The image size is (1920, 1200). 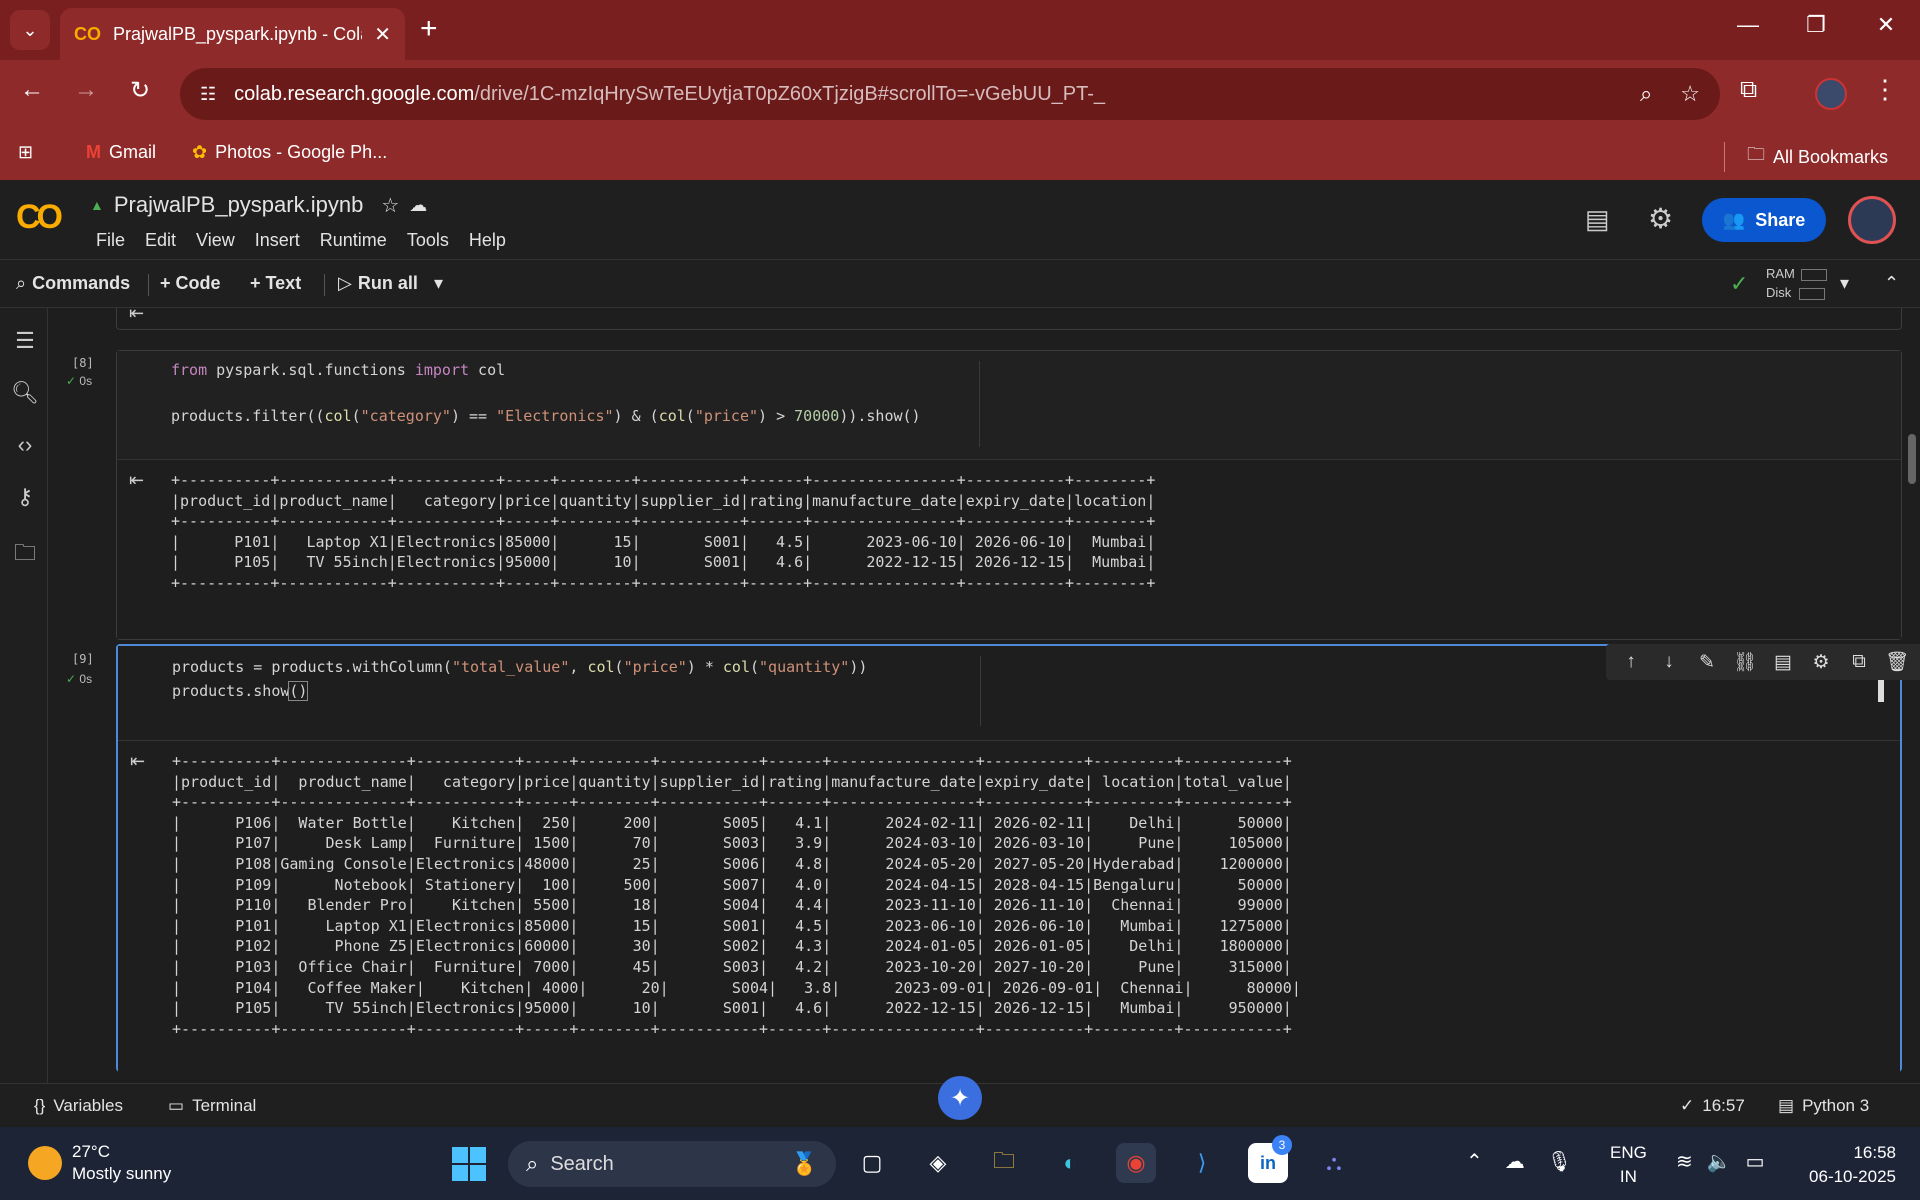 I want to click on new-tab-button: +, so click(x=429, y=29).